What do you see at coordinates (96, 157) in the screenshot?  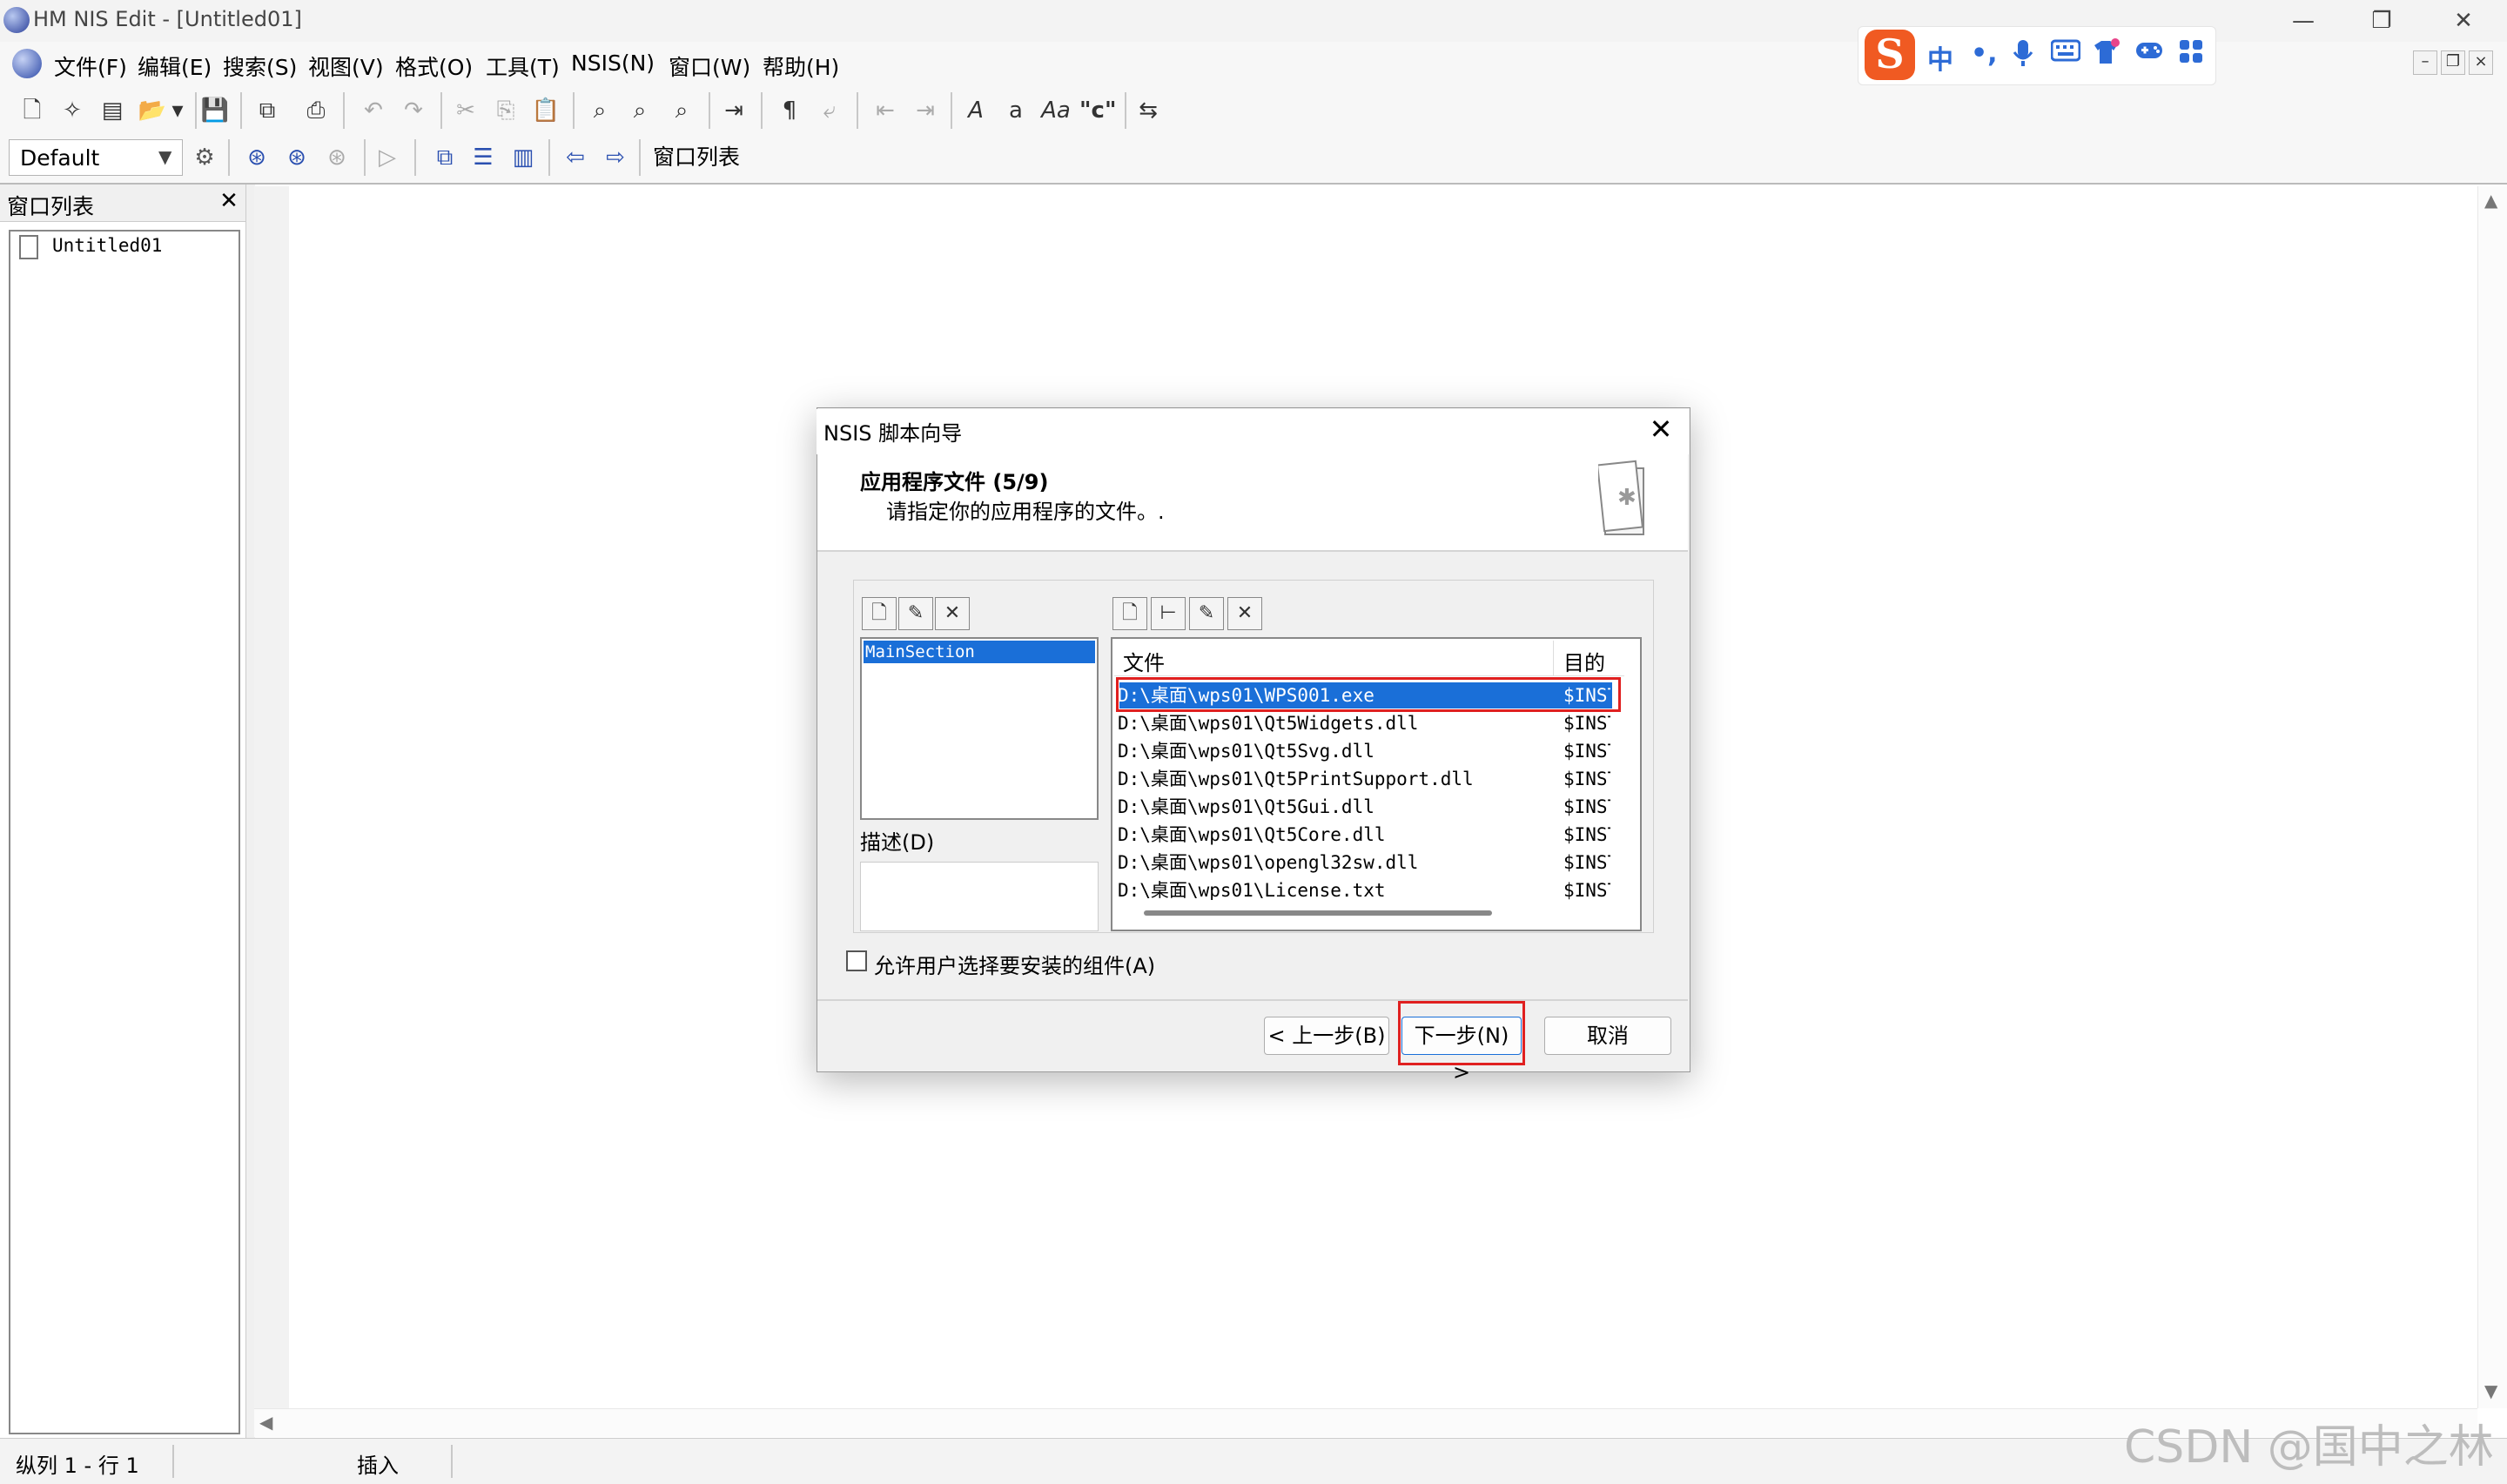 I see `scheme-select: Default` at bounding box center [96, 157].